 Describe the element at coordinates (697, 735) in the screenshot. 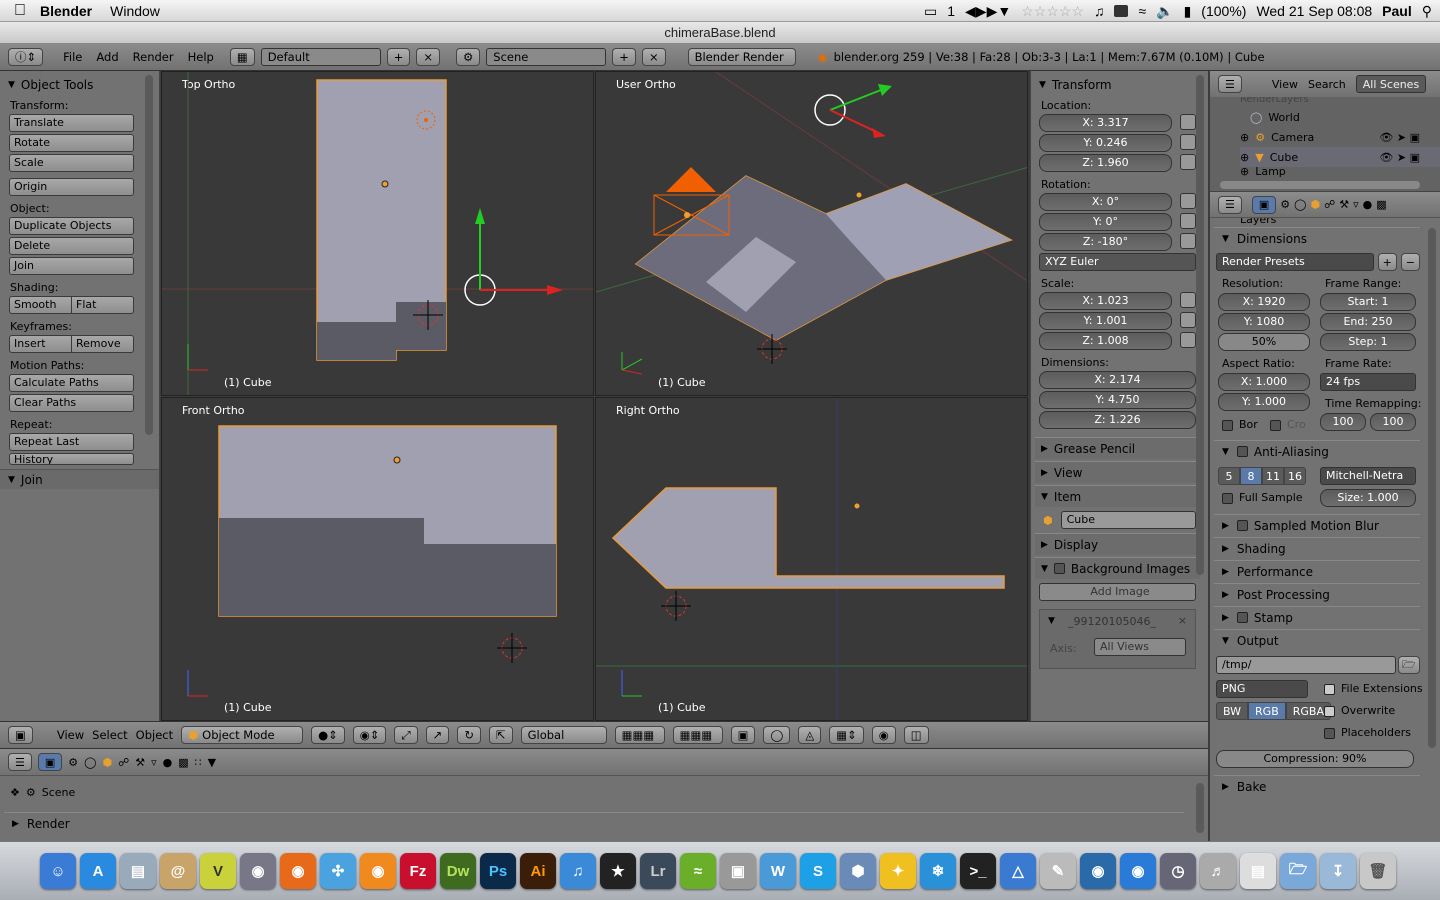

I see `layers-grid-2: ▦▦▦` at that location.